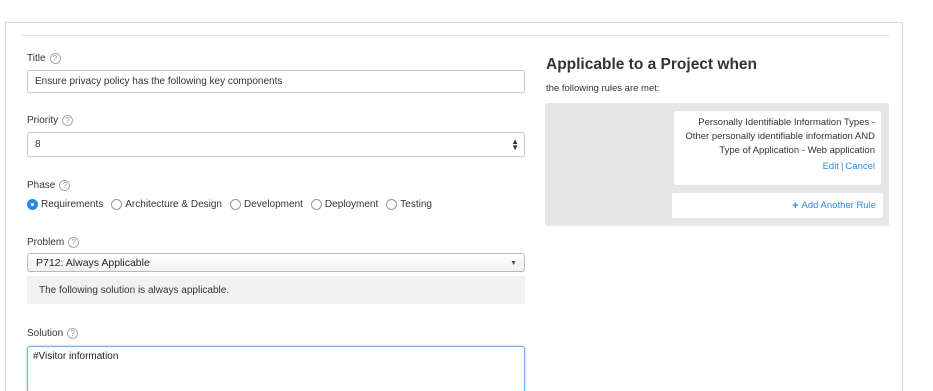  I want to click on phase-radio-deployment: Deployment, so click(344, 204).